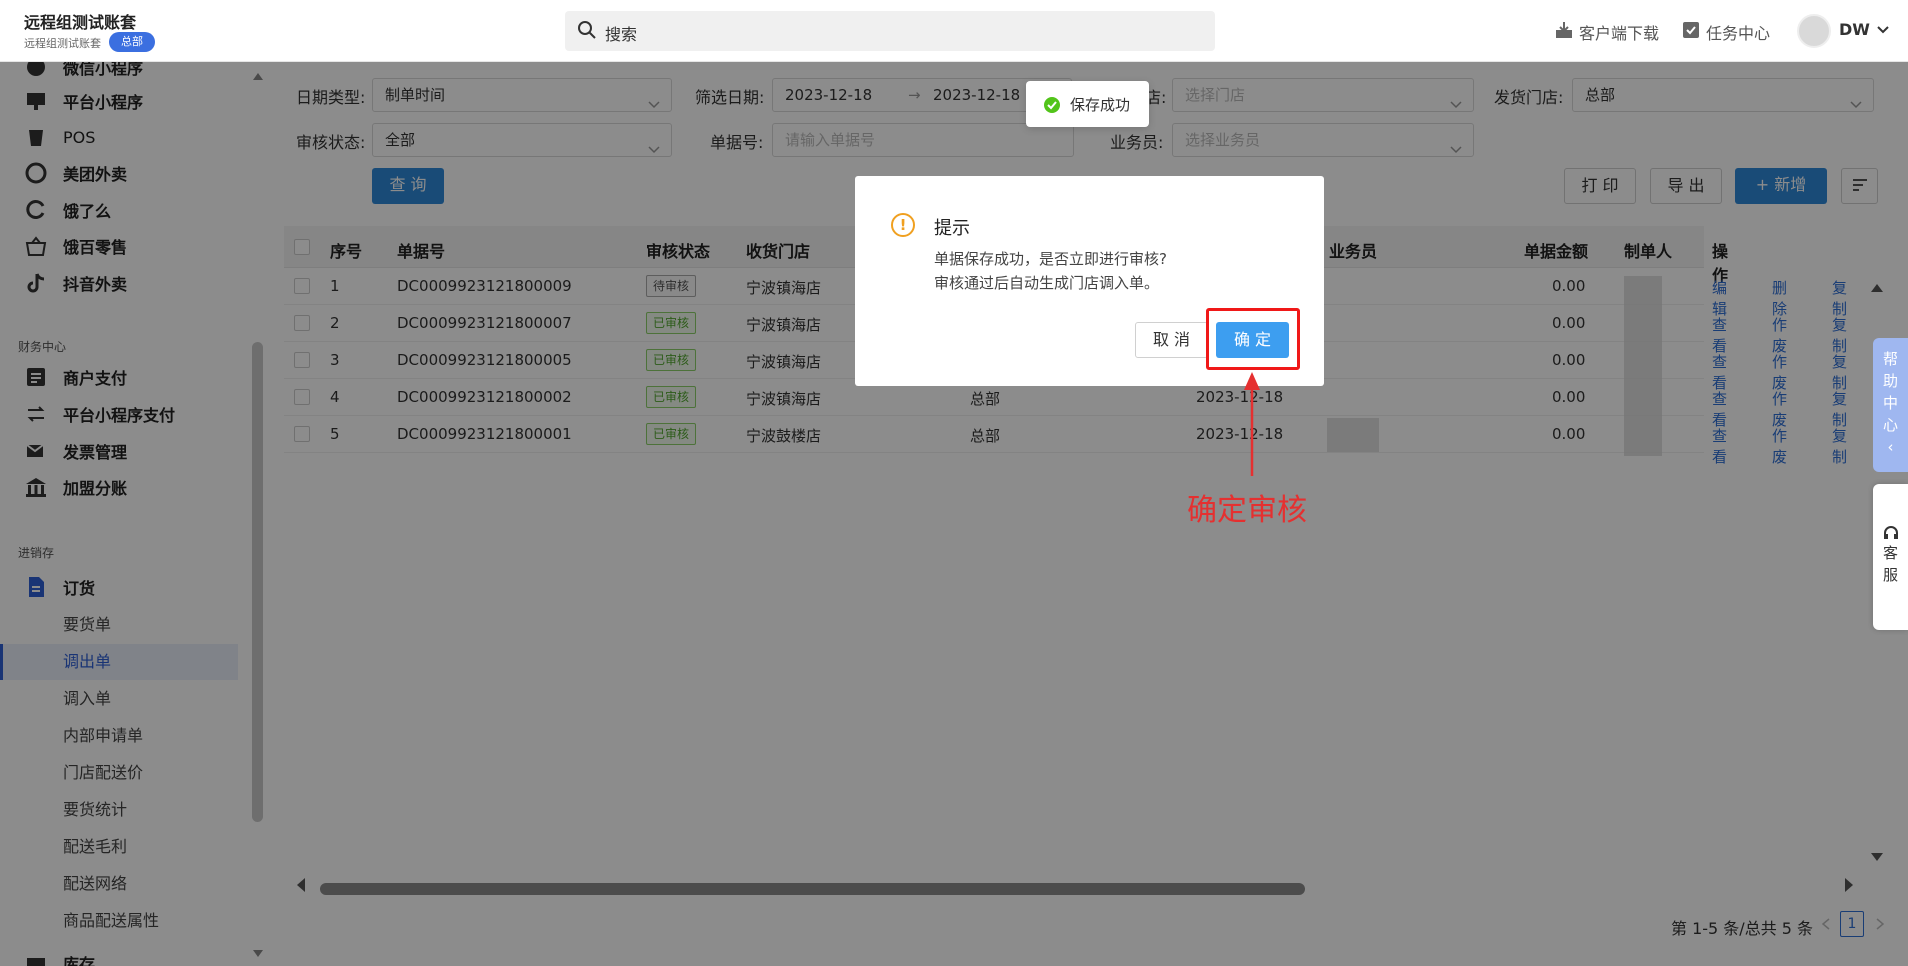 This screenshot has width=1908, height=966. I want to click on task-icon, so click(1691, 32).